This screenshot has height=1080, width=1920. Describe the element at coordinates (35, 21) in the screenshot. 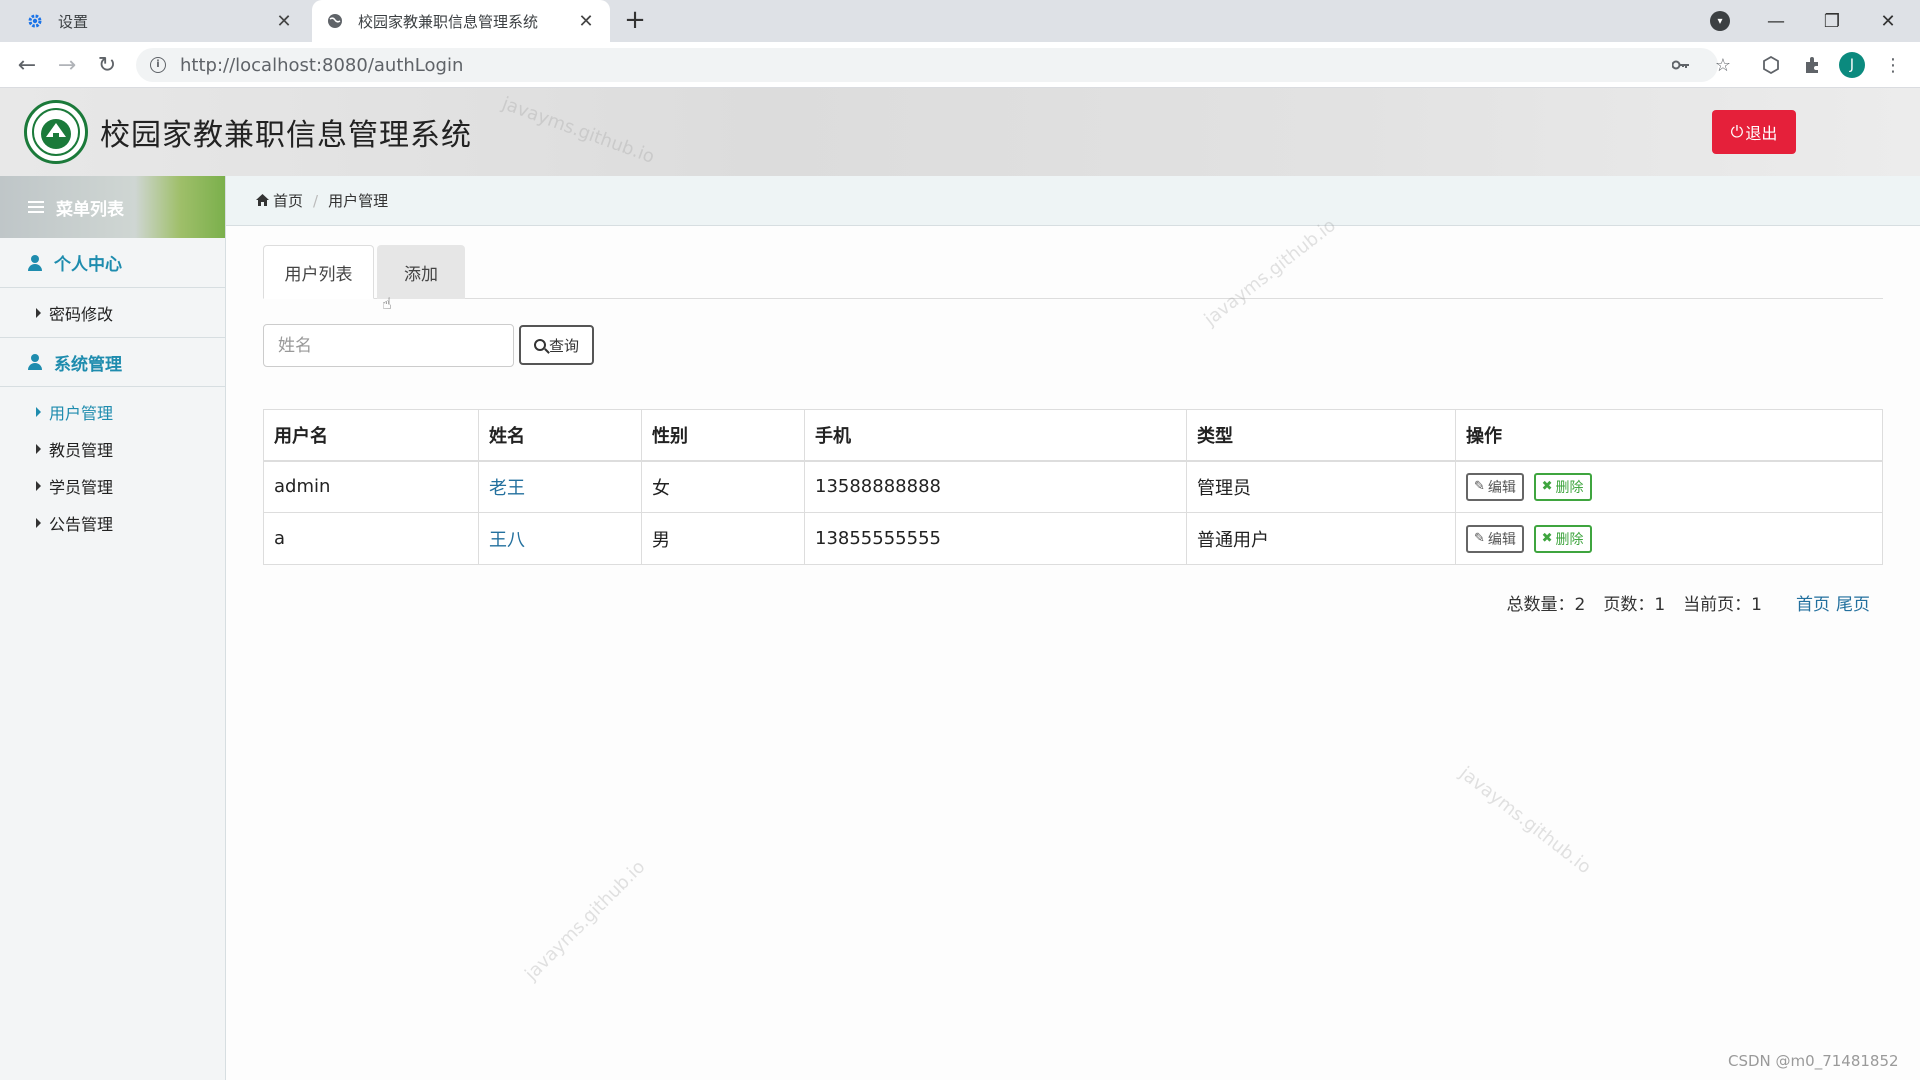

I see `gear-icon` at that location.